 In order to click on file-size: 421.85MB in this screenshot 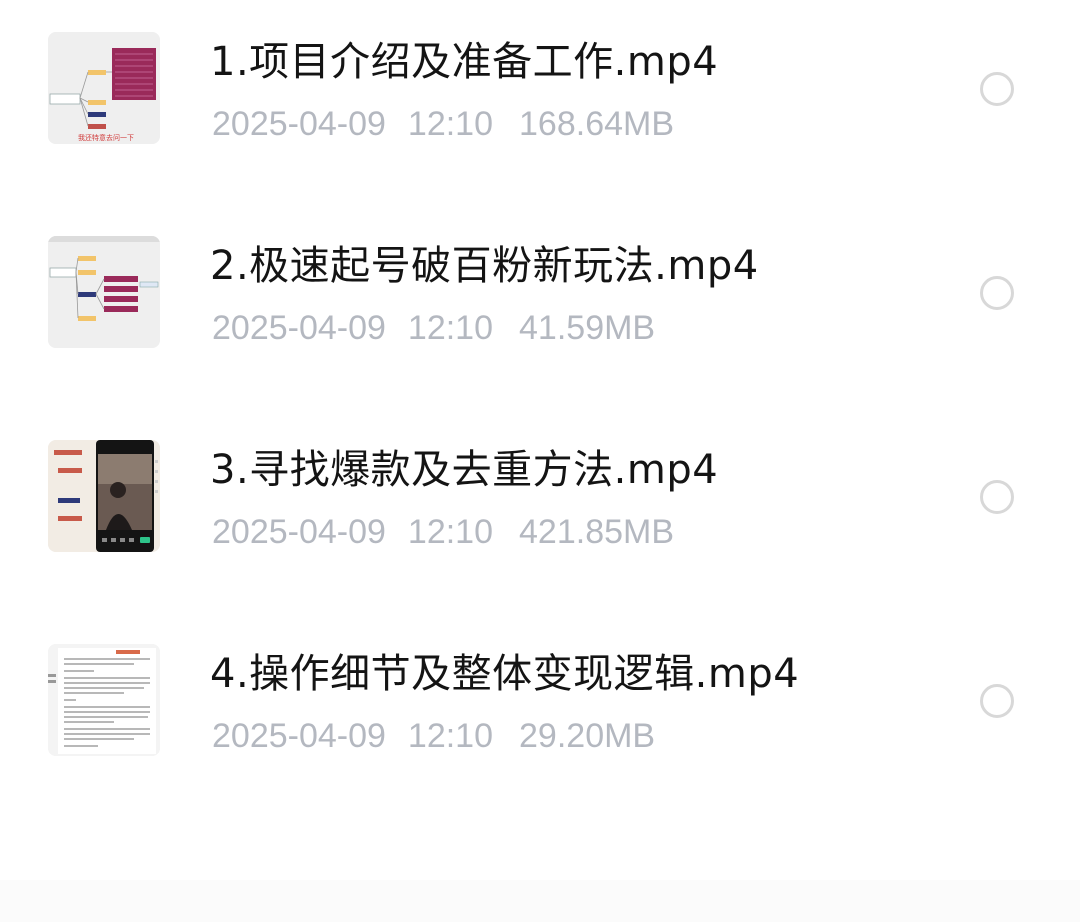, I will do `click(597, 532)`.